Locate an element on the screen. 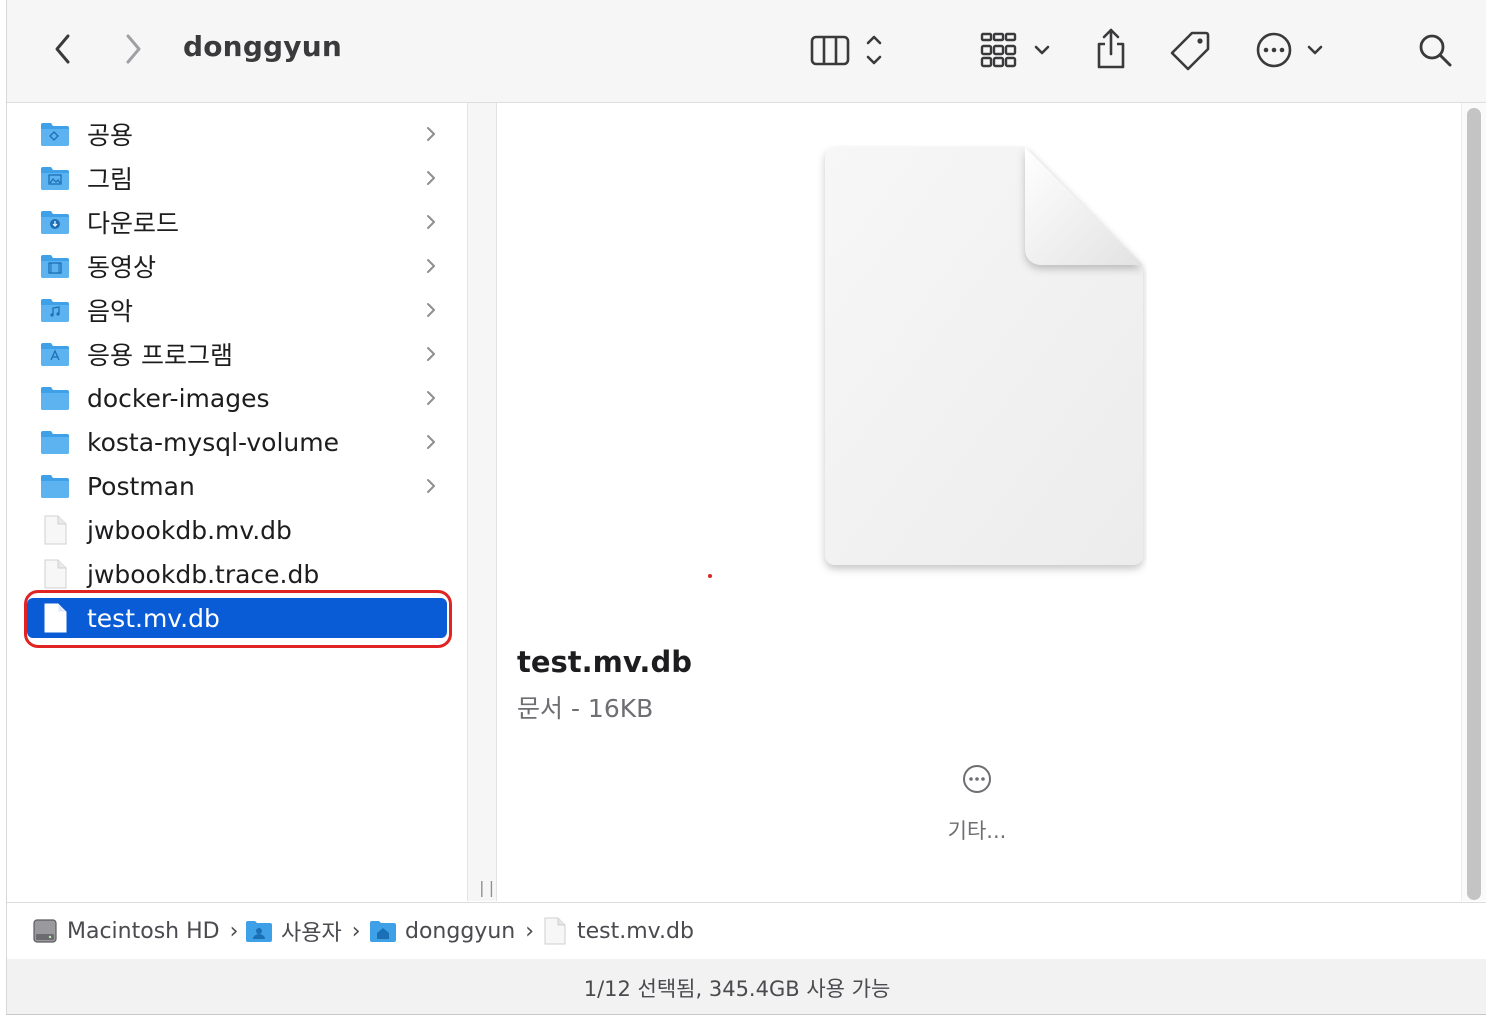 The height and width of the screenshot is (1018, 1486). folder-pictures-icon is located at coordinates (55, 178).